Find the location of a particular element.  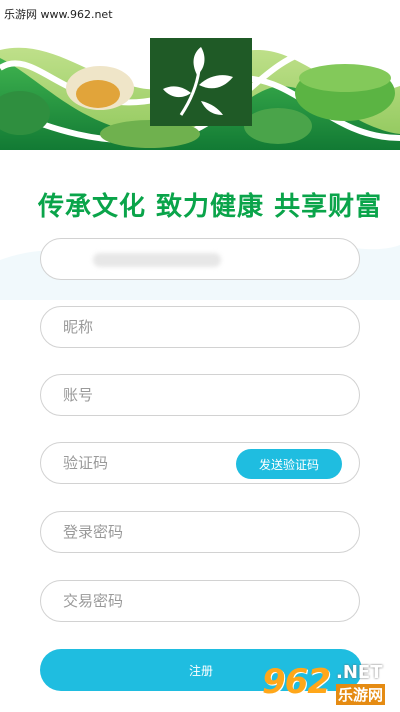

watermark-top-text: 乐游网 www.962.net is located at coordinates (58, 14).